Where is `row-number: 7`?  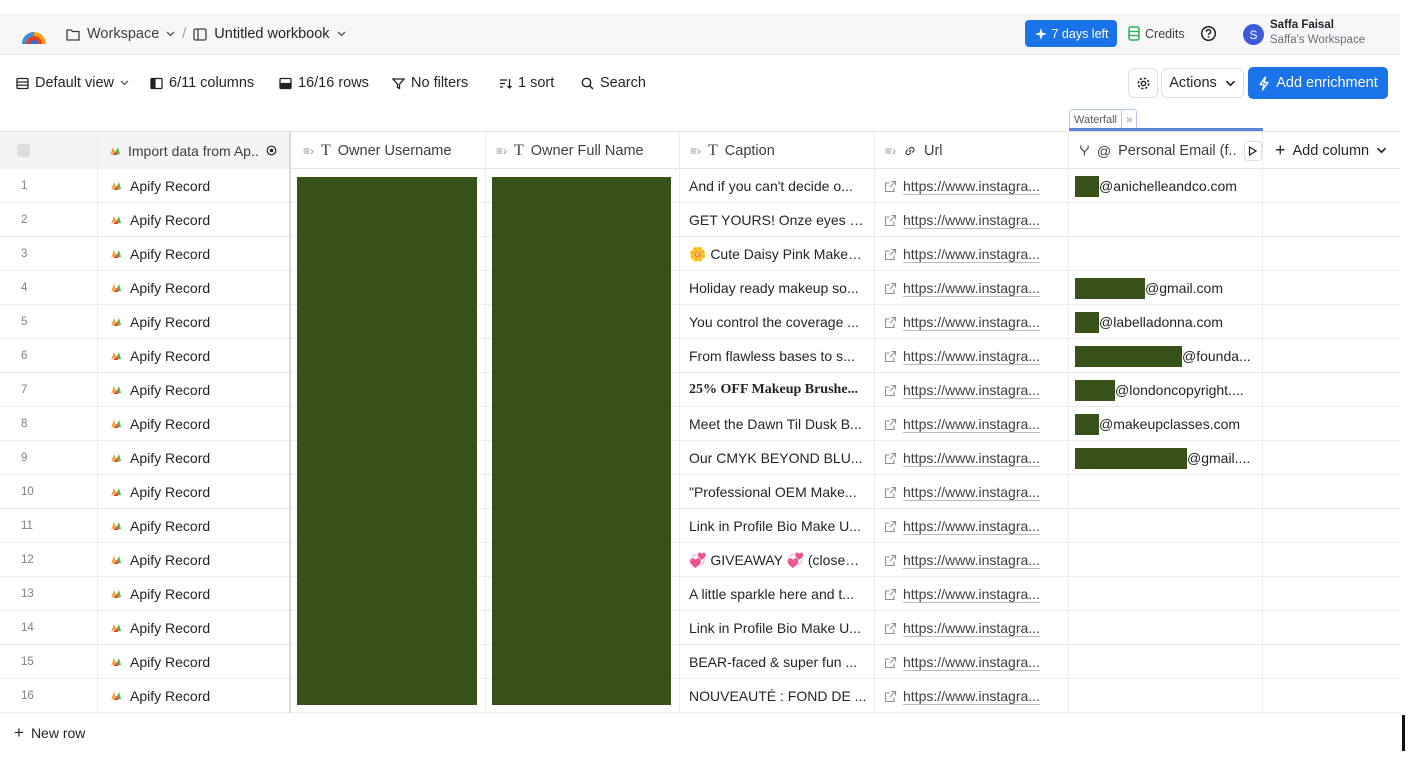
row-number: 7 is located at coordinates (49, 390).